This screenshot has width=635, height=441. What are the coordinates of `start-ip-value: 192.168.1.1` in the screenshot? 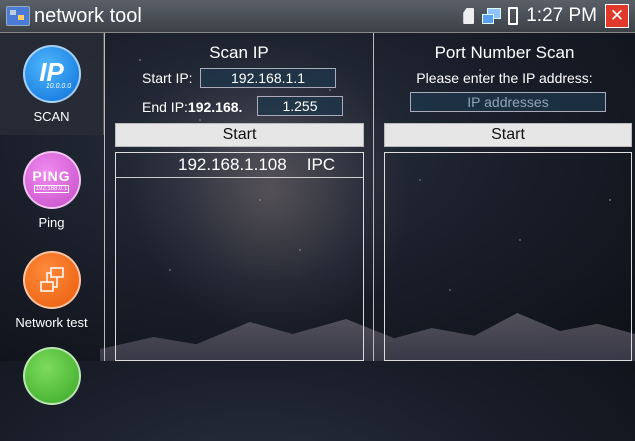 It's located at (268, 78).